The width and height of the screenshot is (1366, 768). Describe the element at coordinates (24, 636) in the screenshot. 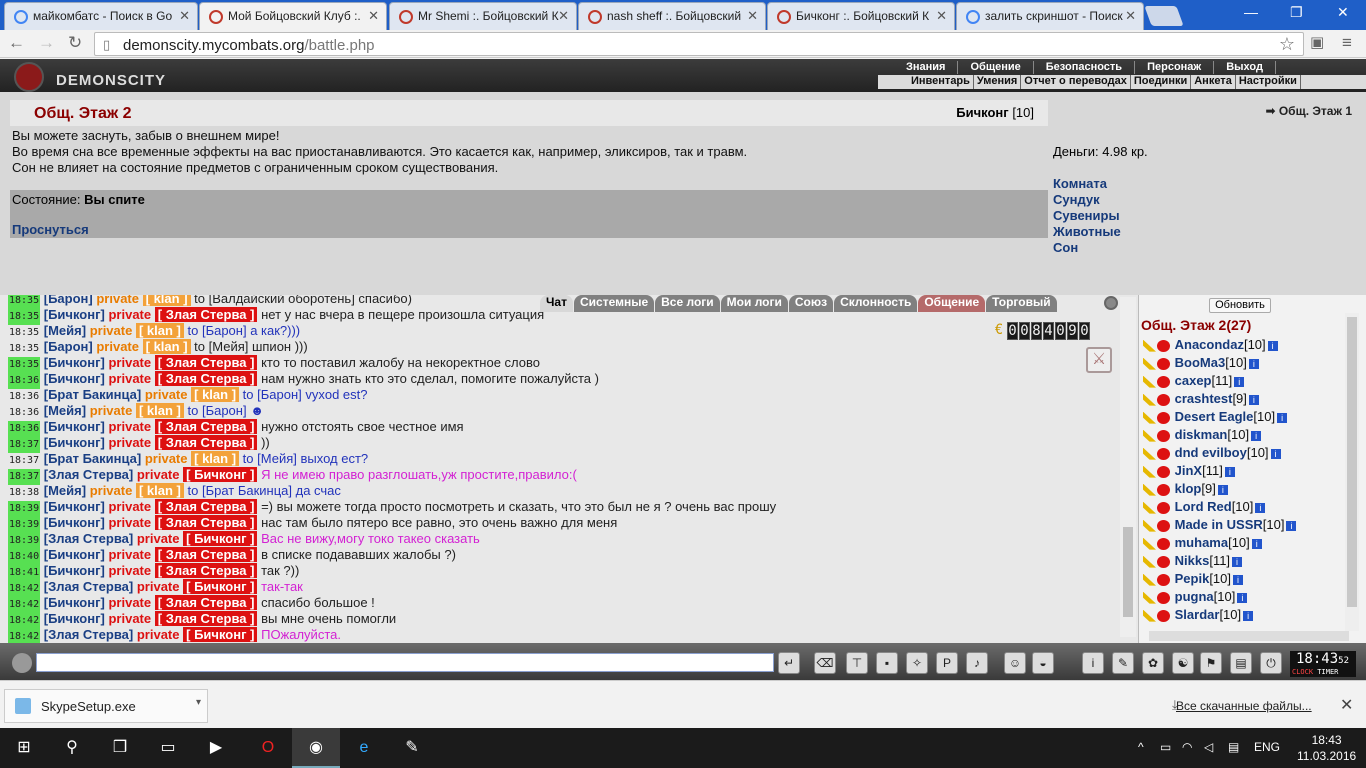

I see `message-time: 18:42` at that location.